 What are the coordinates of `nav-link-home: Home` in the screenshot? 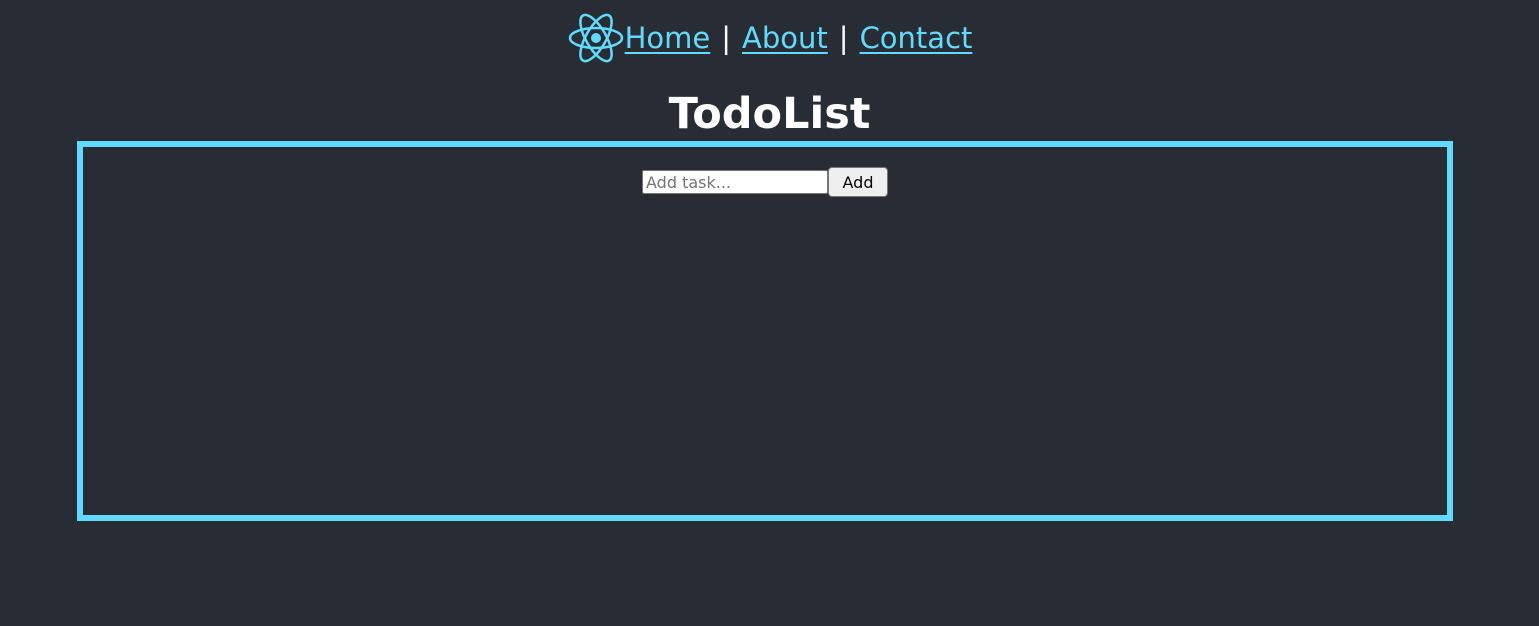 It's located at (668, 38).